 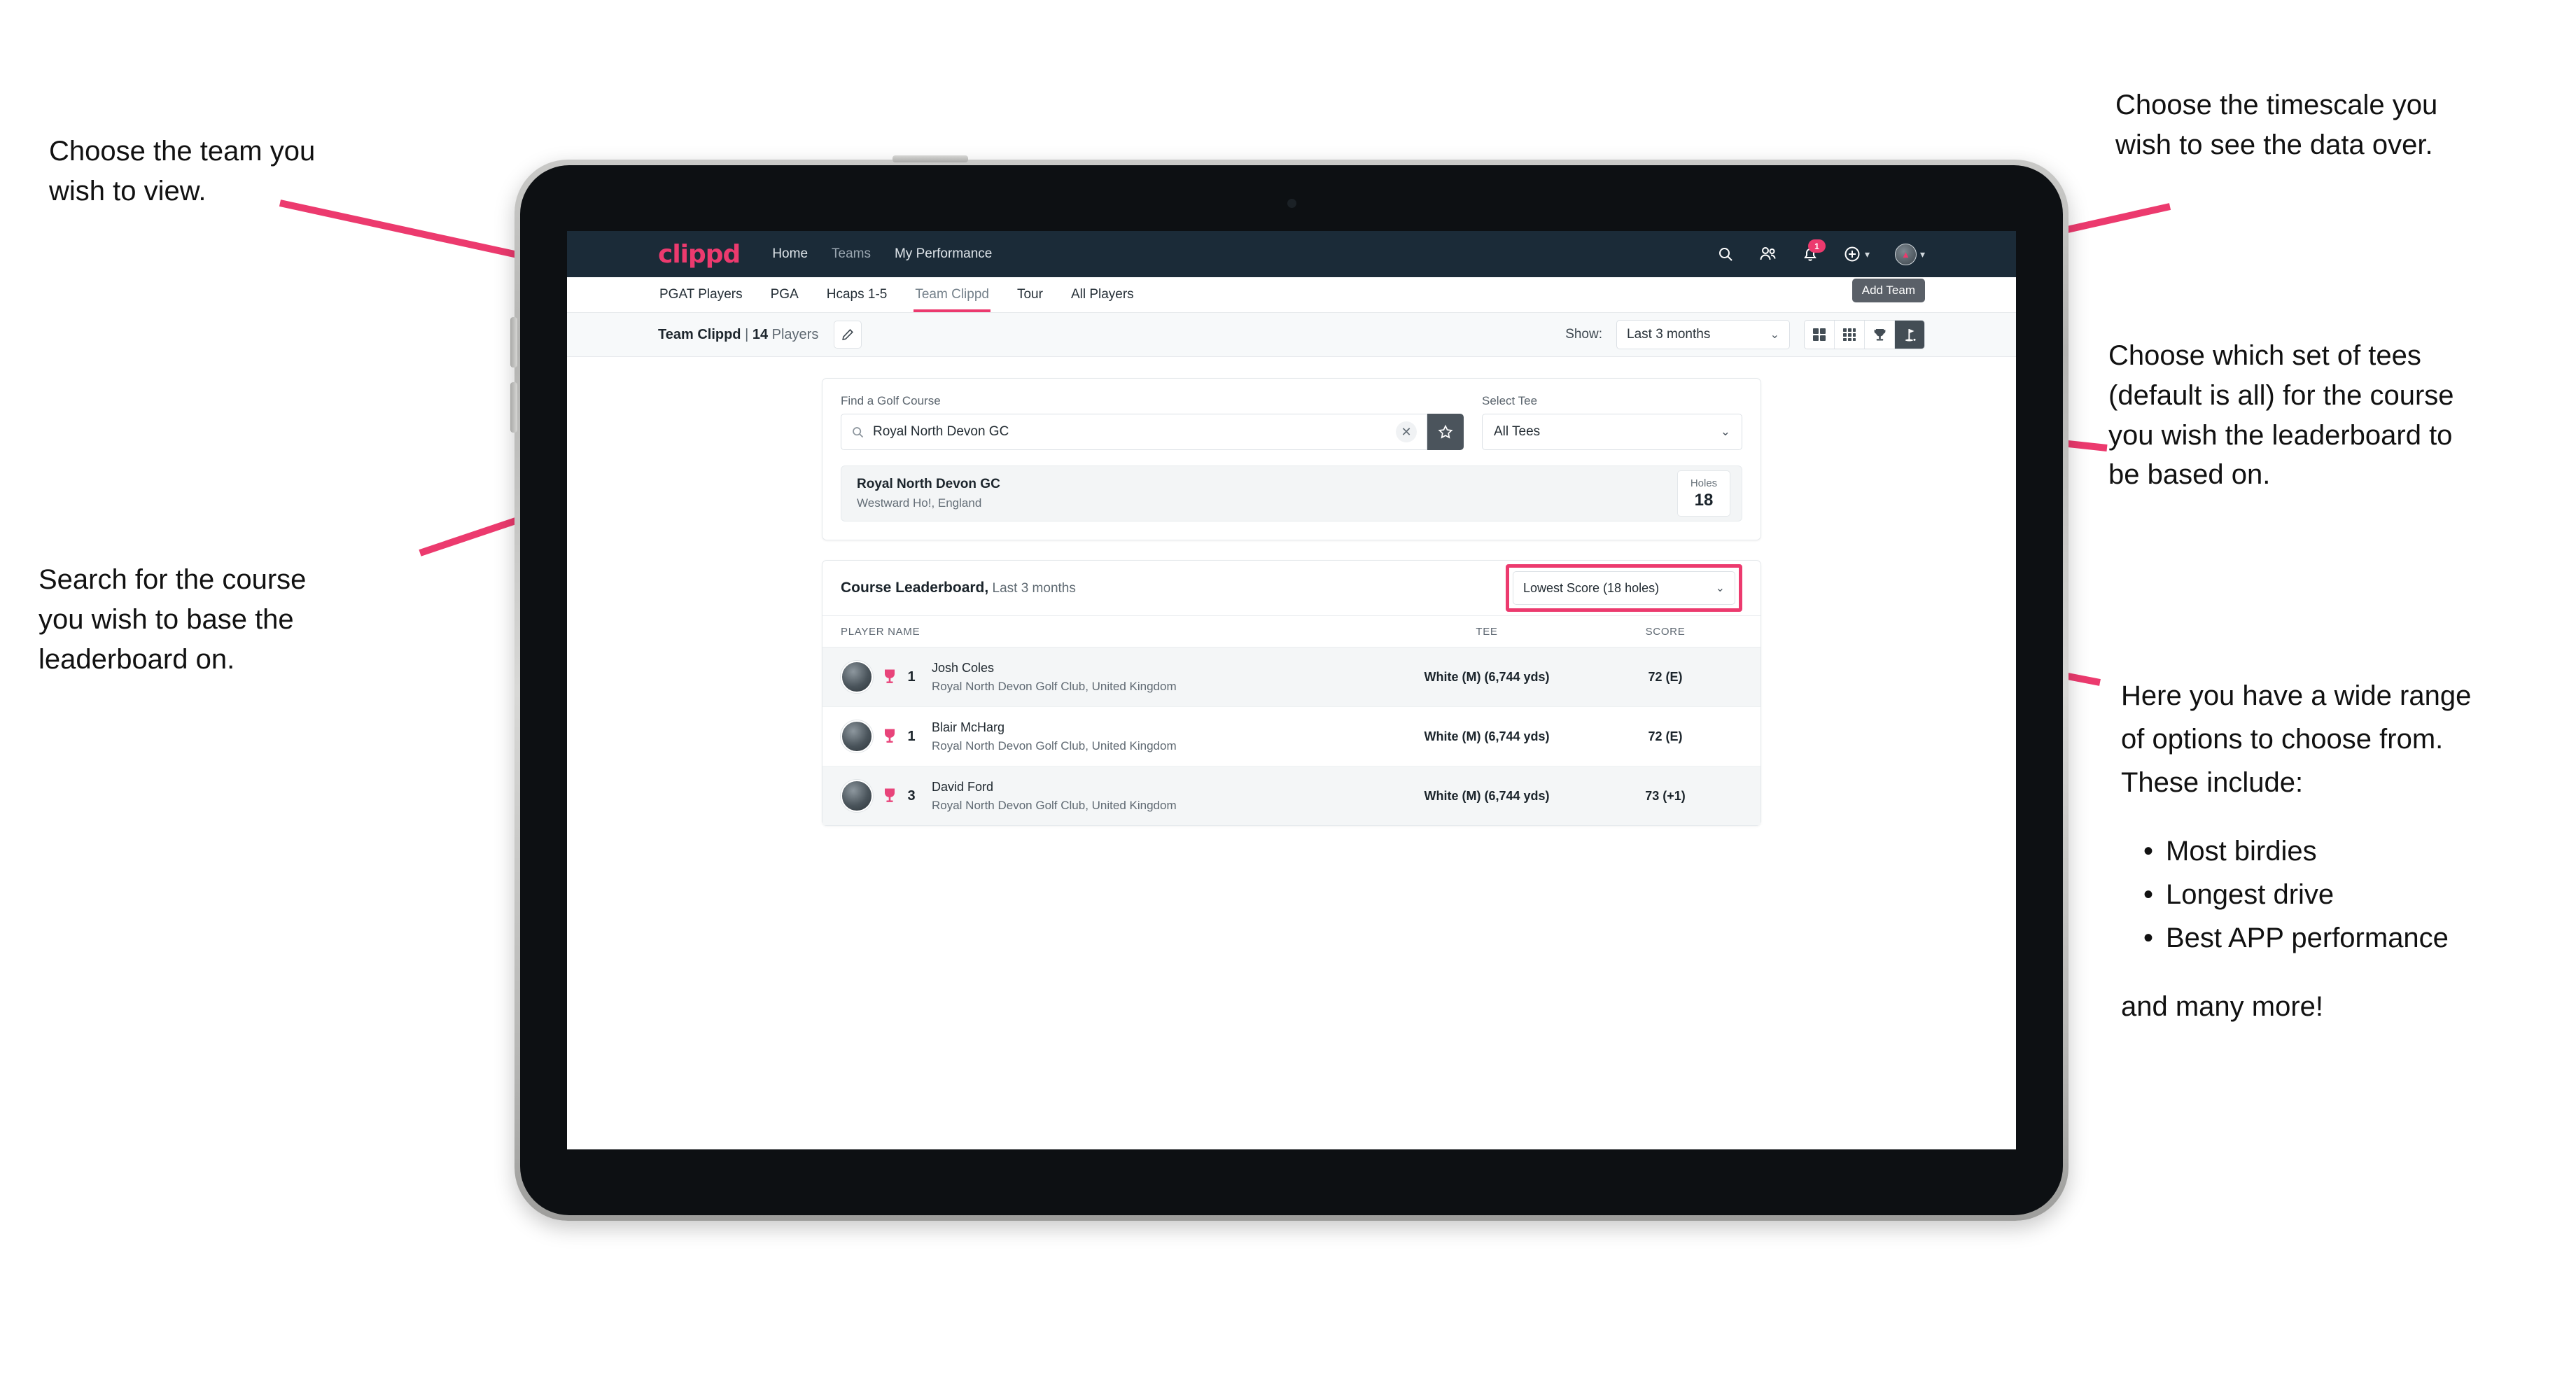 I want to click on timescale-select: Last 3 months ⌄, so click(x=1703, y=334).